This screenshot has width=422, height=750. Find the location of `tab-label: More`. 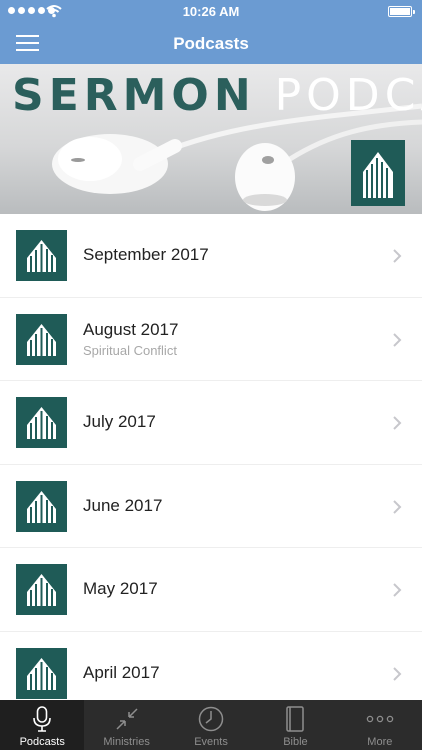

tab-label: More is located at coordinates (380, 742).